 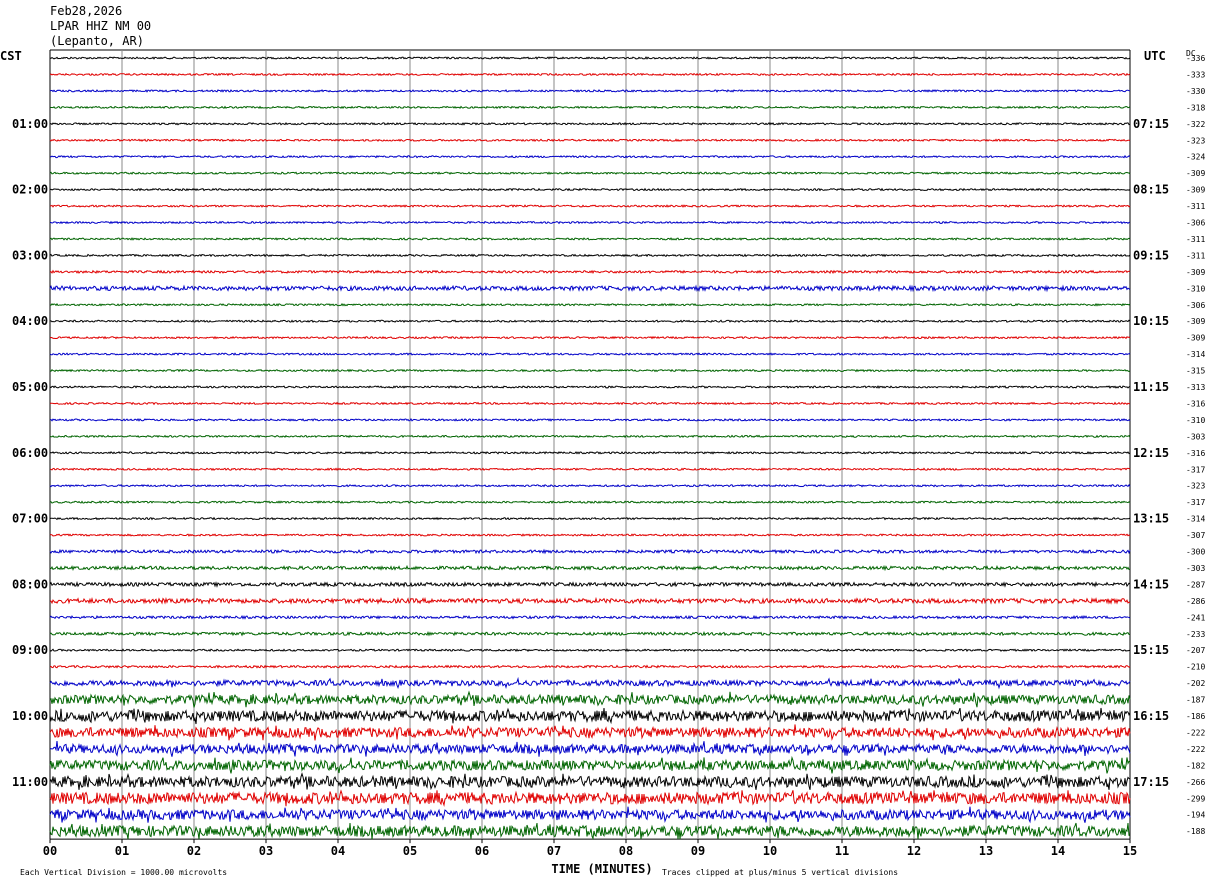 What do you see at coordinates (1195, 239) in the screenshot?
I see `dc-offset-label: -311` at bounding box center [1195, 239].